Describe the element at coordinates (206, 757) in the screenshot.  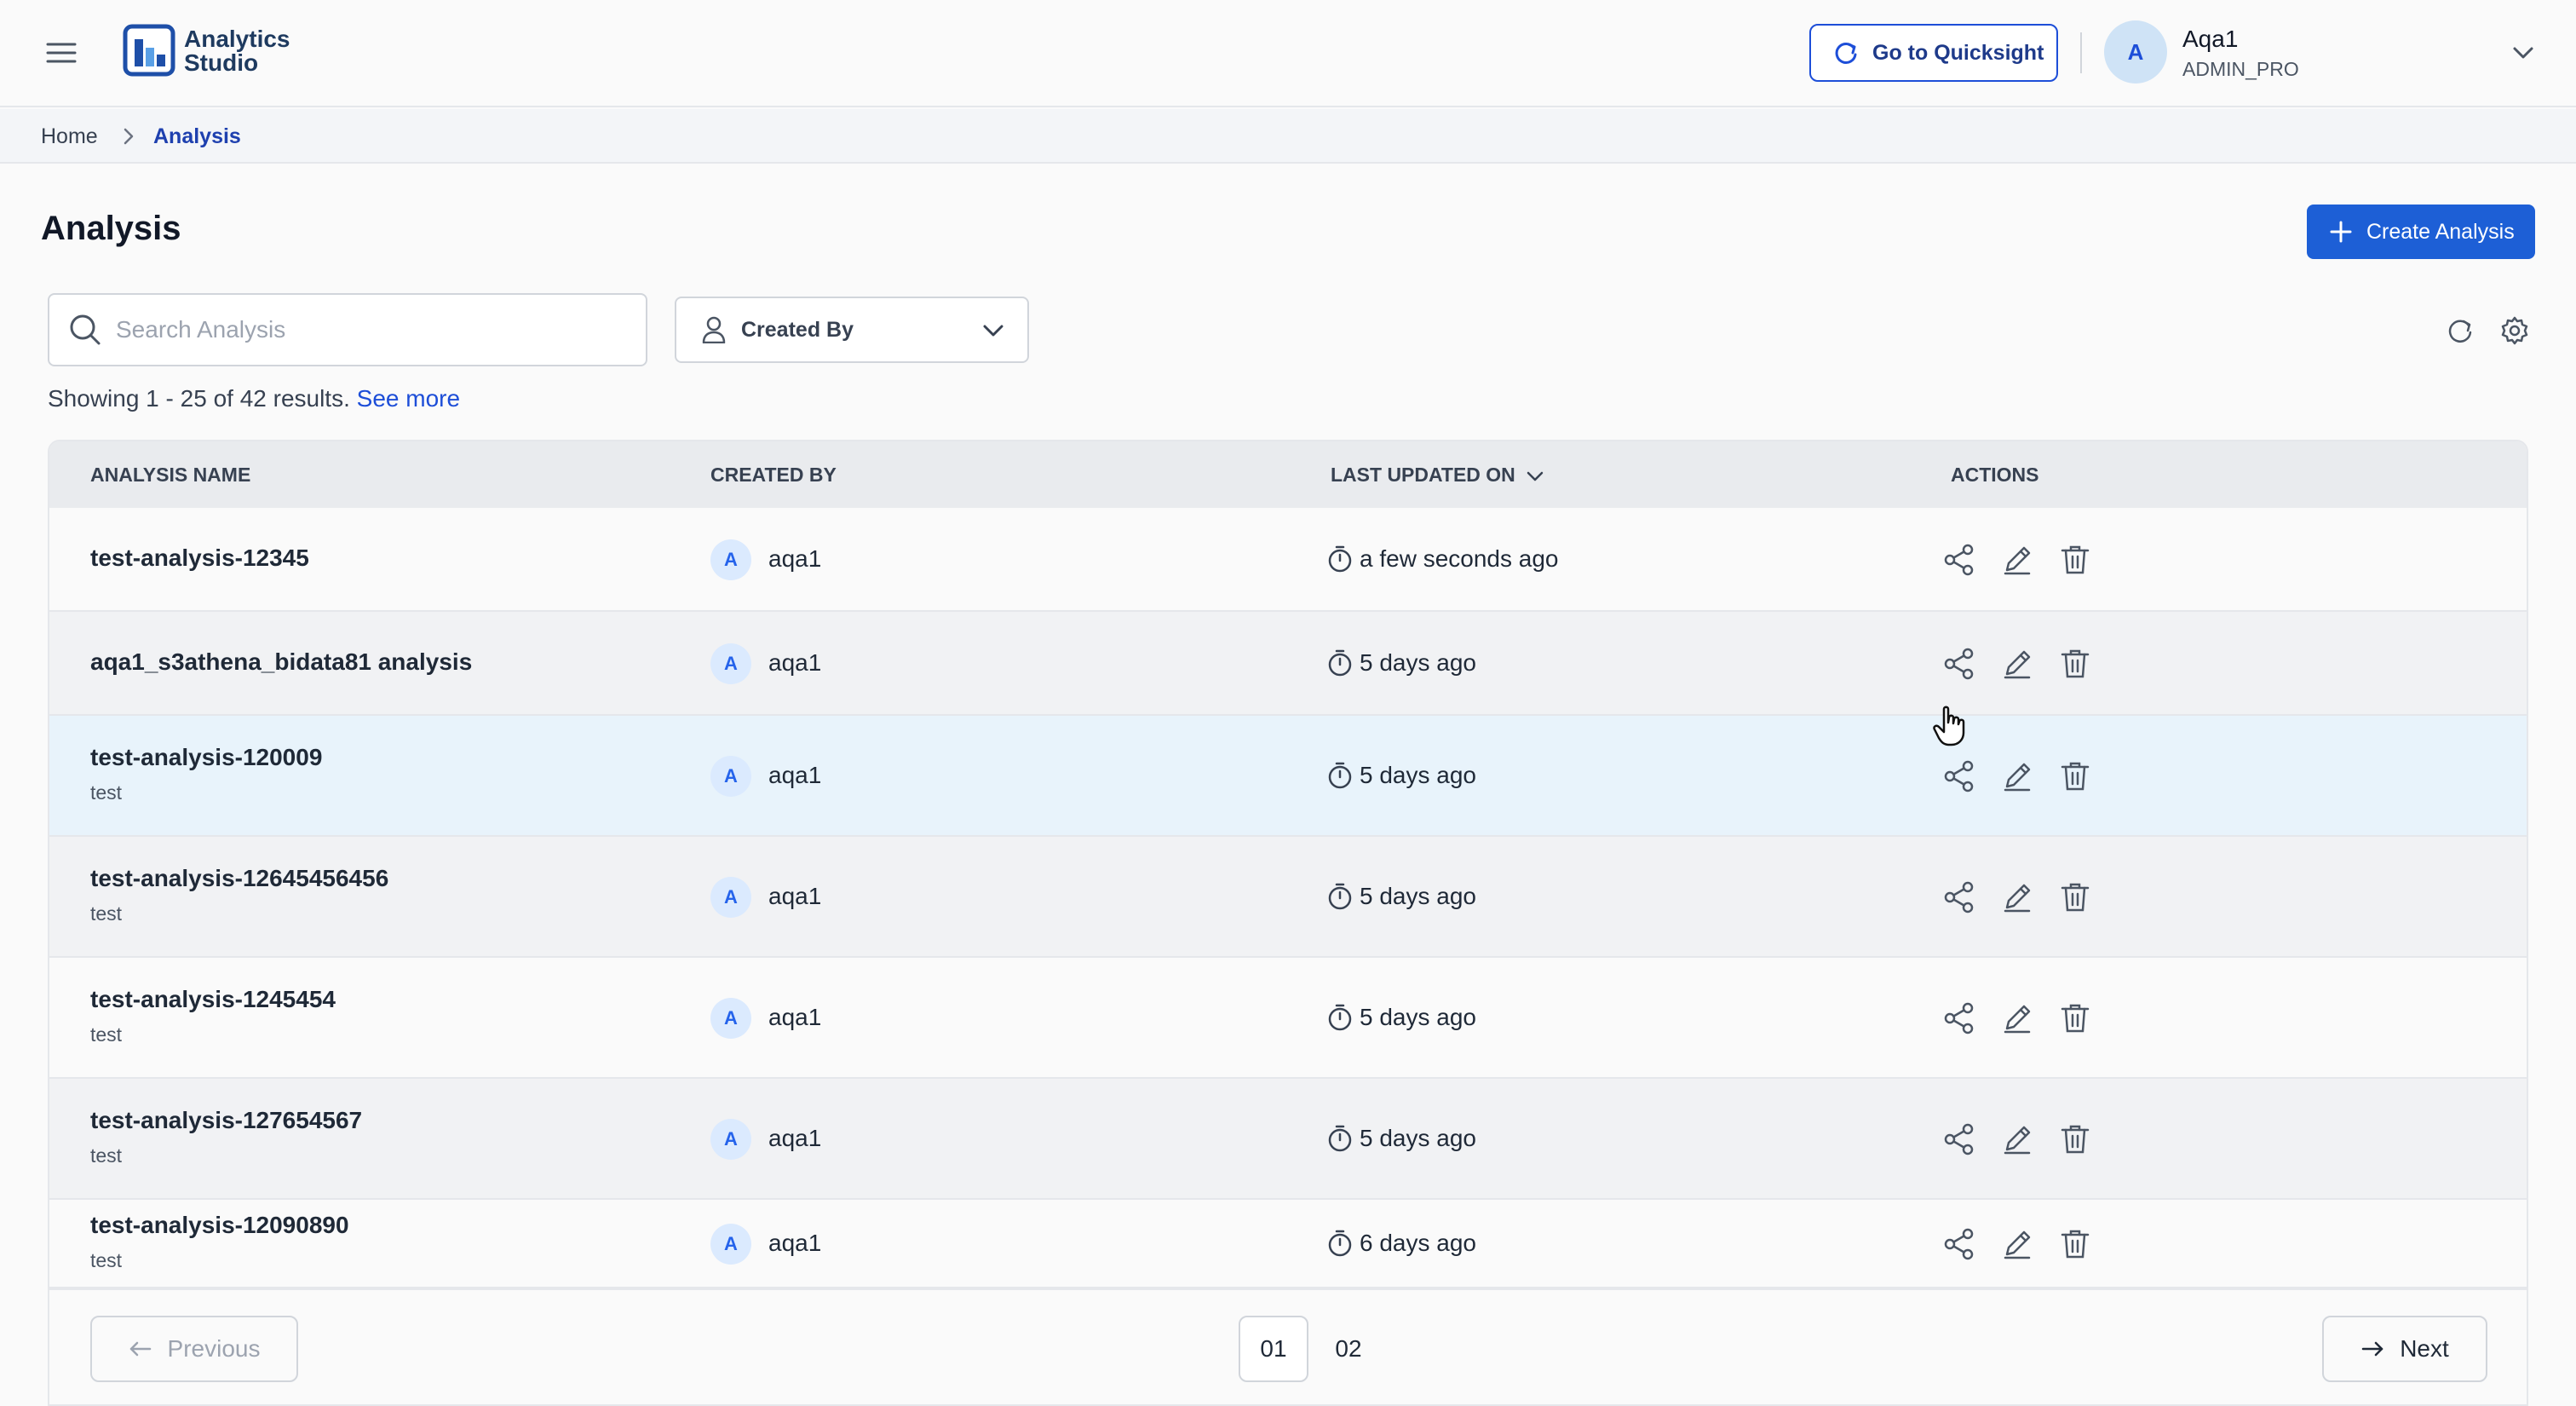
I see `analysis-name: test-analysis-120009` at that location.